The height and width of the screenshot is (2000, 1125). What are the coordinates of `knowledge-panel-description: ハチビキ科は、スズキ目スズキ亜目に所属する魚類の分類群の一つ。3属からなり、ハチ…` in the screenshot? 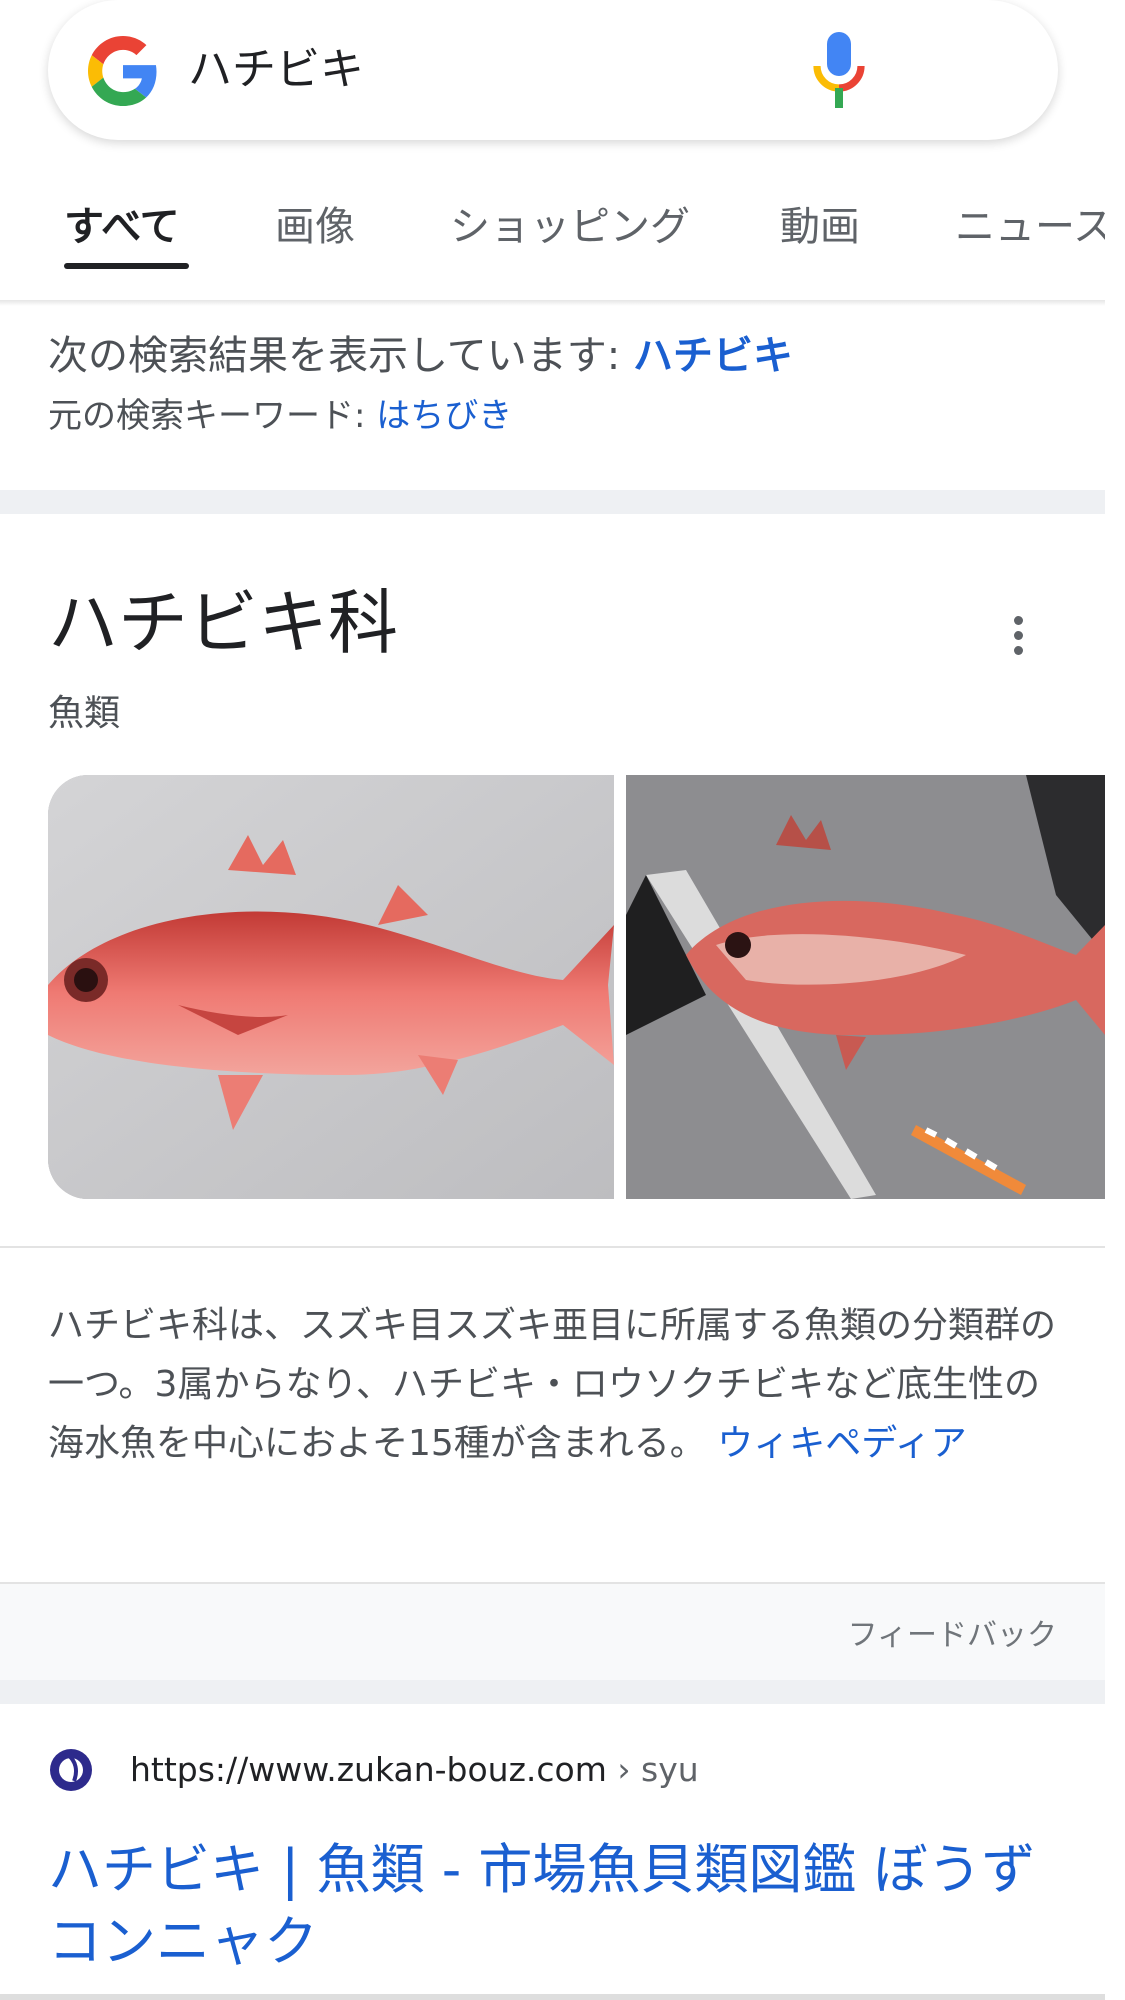 It's located at (558, 1384).